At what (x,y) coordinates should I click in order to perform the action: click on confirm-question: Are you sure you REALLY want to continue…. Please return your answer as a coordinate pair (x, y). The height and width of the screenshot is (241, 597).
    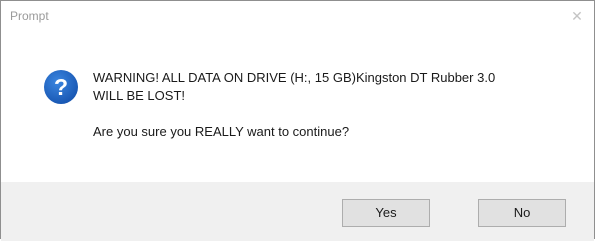
    Looking at the image, I should click on (221, 131).